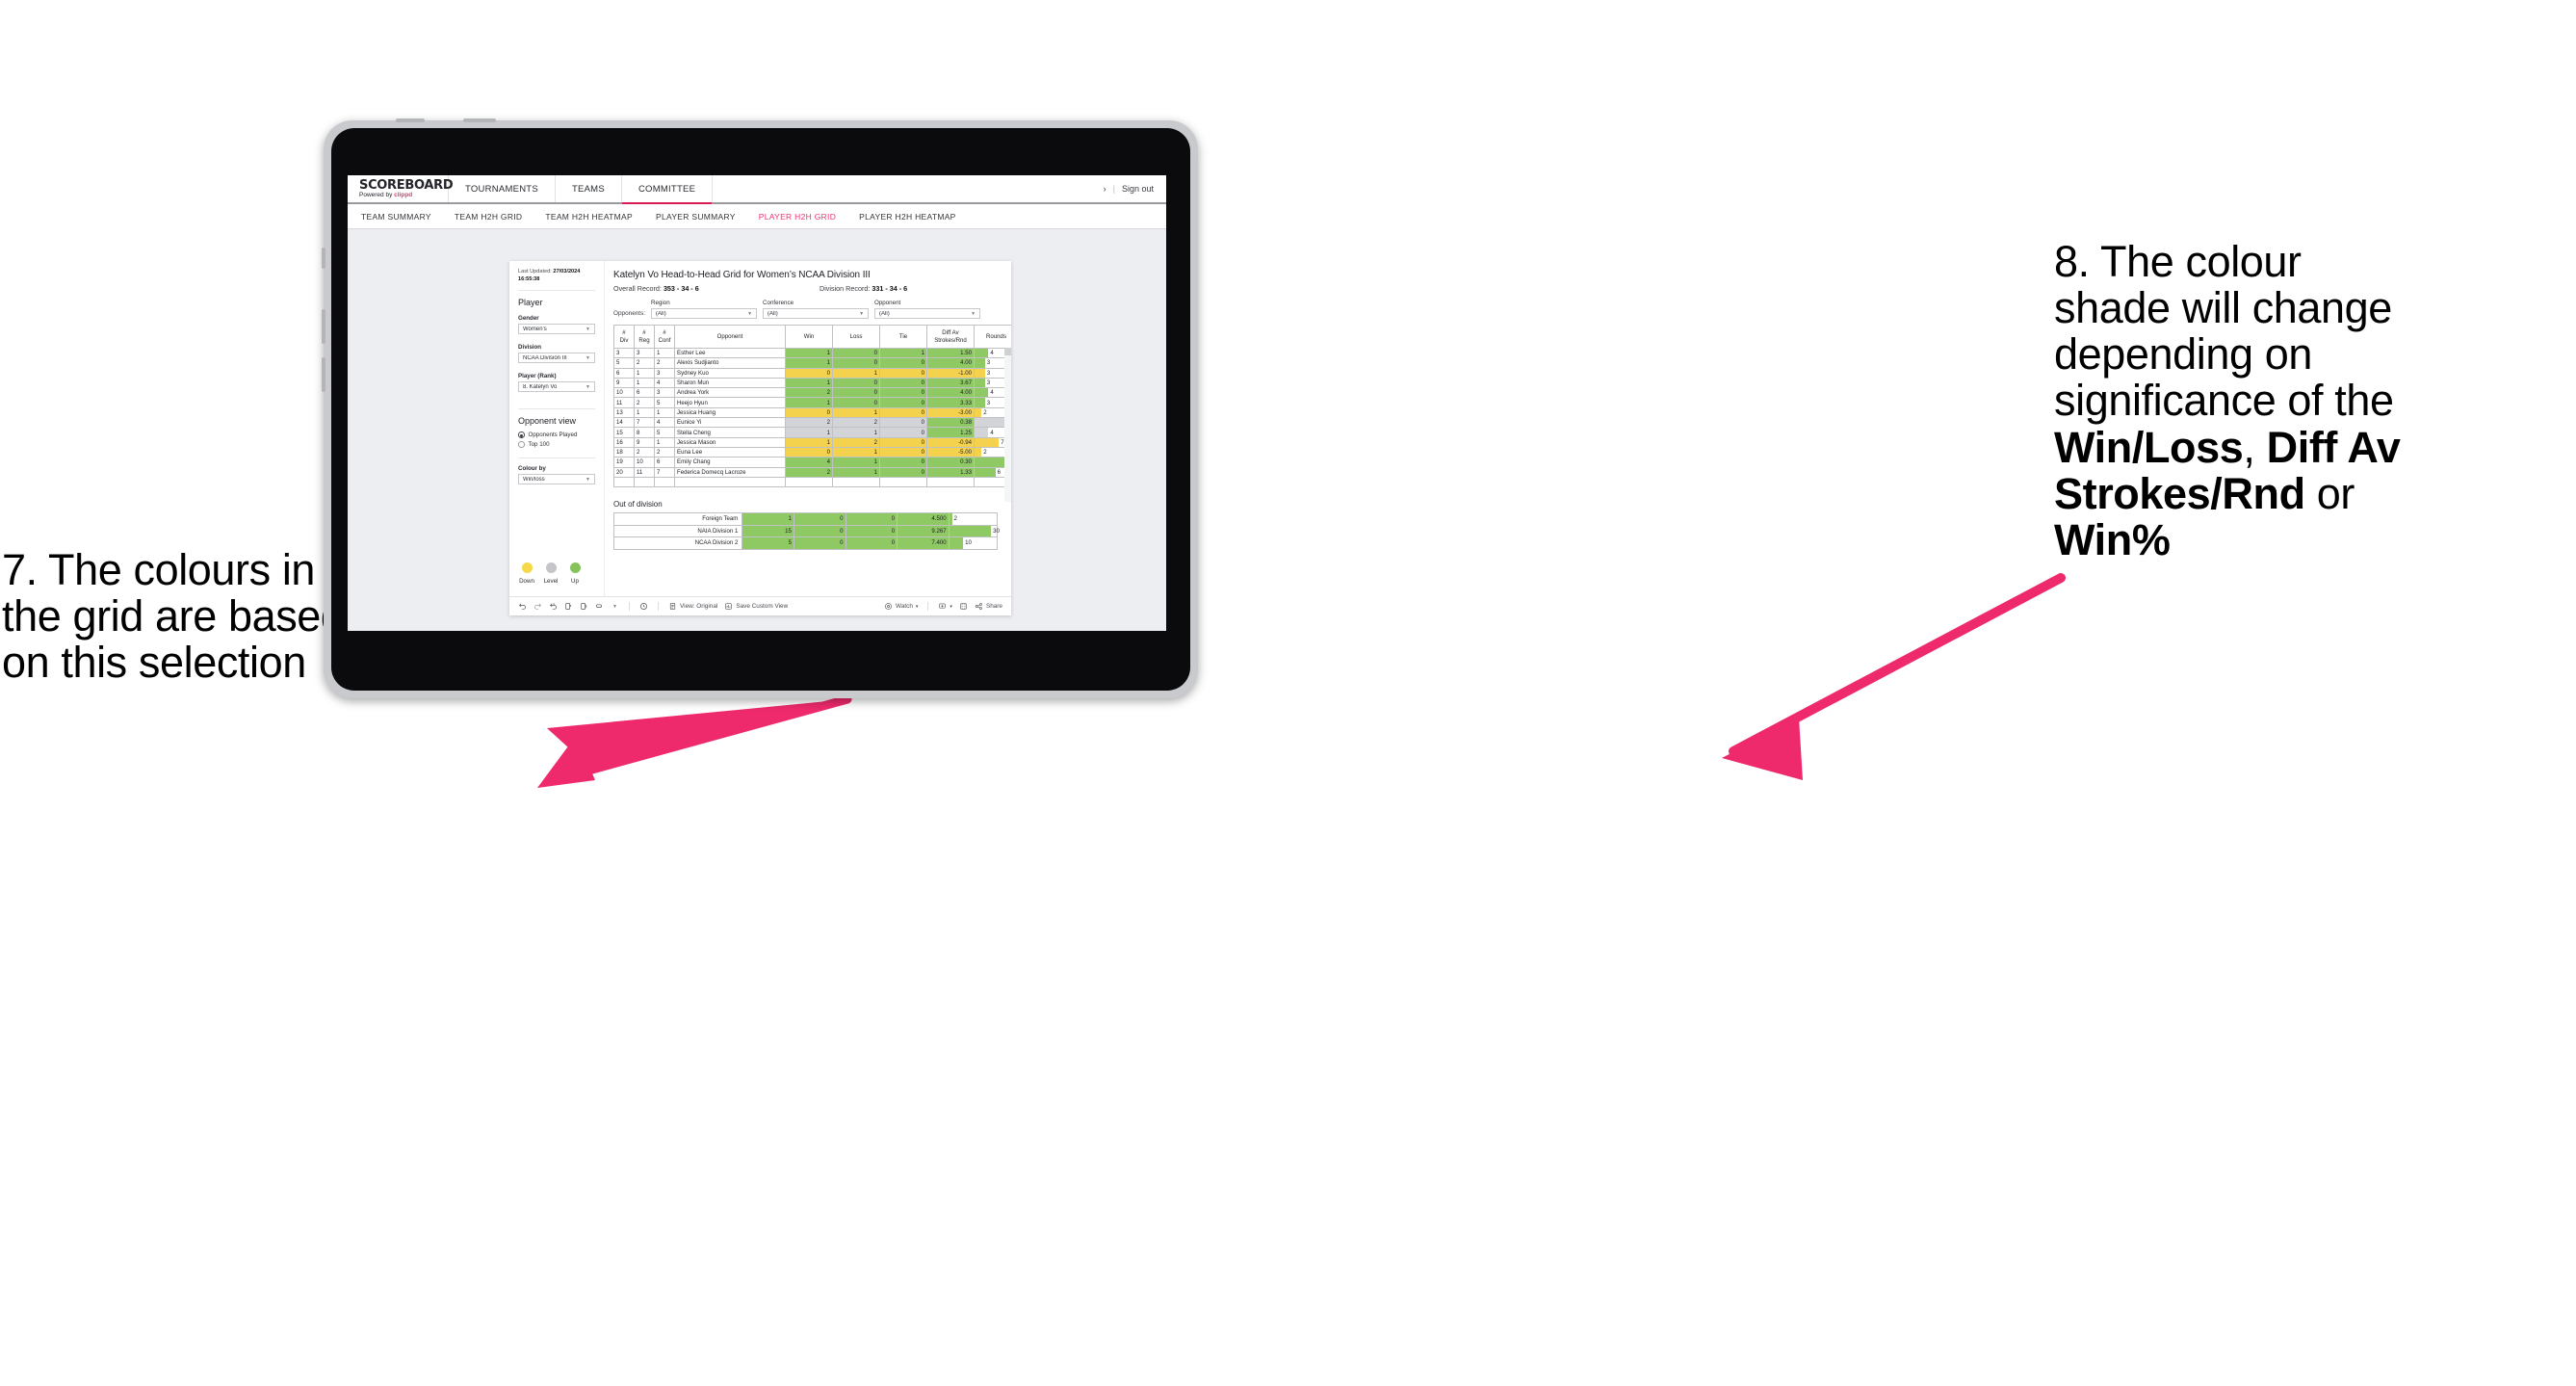 This screenshot has height=1386, width=2576. I want to click on region-dropdown: (All) ▼, so click(704, 313).